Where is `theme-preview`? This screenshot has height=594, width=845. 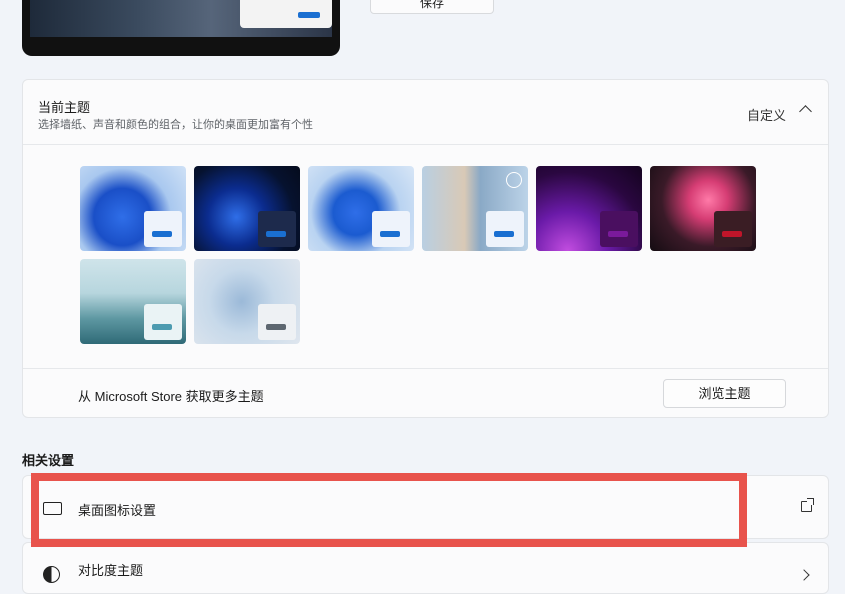 theme-preview is located at coordinates (181, 28).